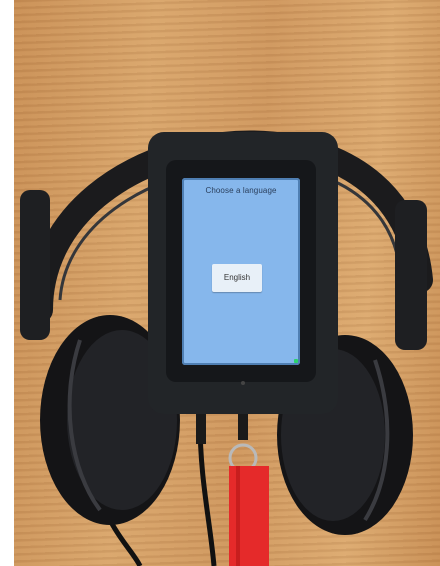  I want to click on left-headphone-arm, so click(35, 265).